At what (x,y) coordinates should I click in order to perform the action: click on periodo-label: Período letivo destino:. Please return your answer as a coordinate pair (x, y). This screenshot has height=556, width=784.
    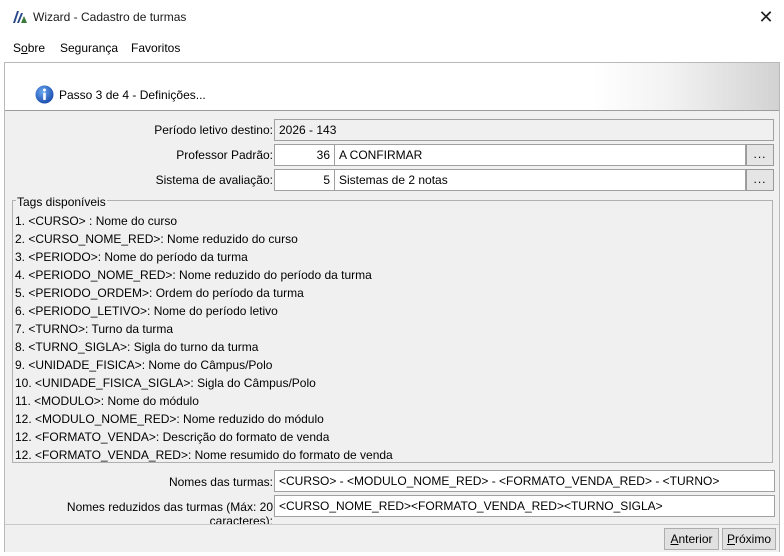
    Looking at the image, I should click on (213, 130).